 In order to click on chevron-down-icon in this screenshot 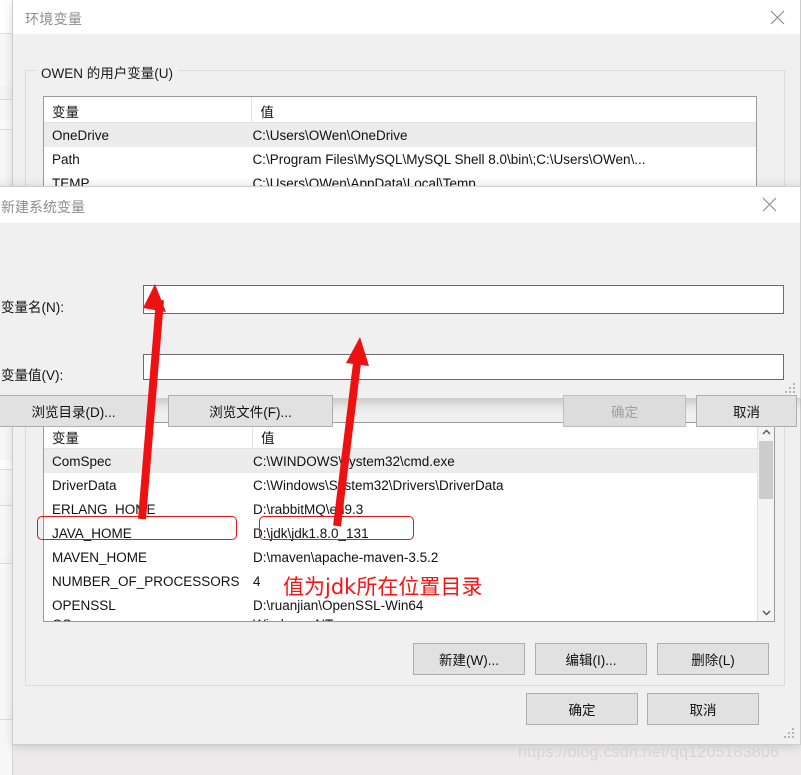, I will do `click(766, 612)`.